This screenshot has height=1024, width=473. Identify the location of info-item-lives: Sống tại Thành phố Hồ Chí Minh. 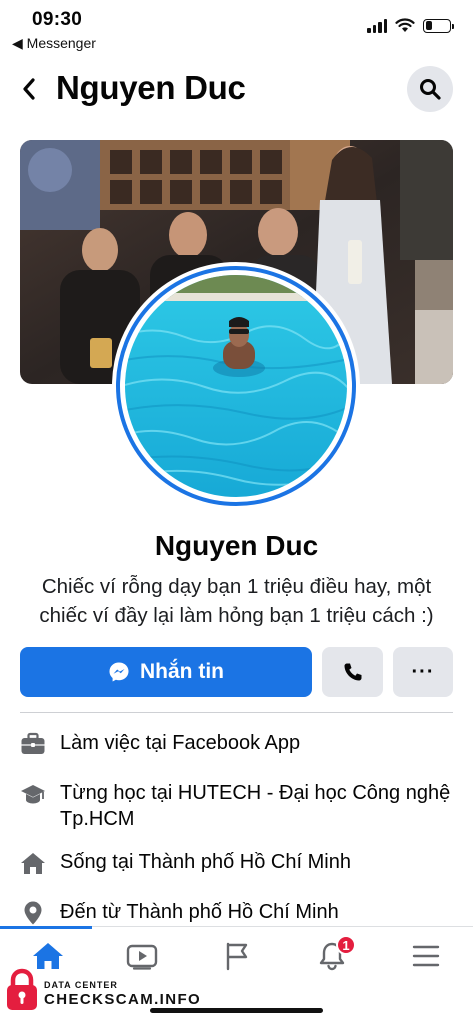
(236, 862).